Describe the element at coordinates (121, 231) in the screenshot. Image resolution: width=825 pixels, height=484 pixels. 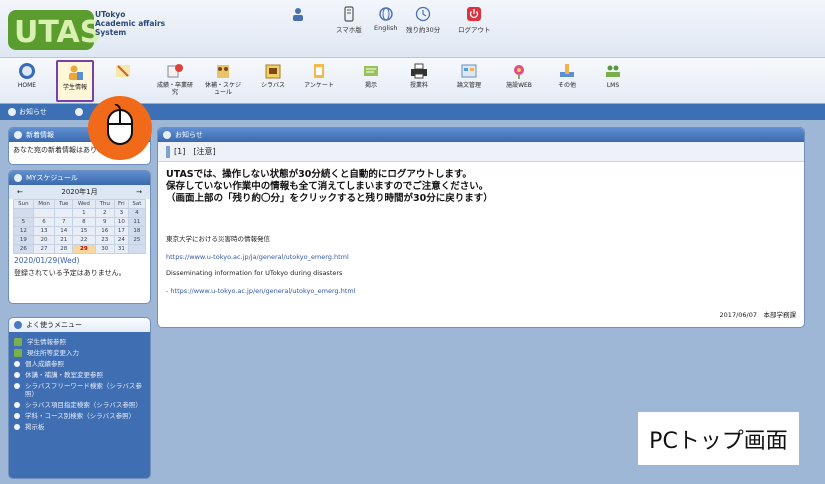
I see `calendar-day: 17` at that location.